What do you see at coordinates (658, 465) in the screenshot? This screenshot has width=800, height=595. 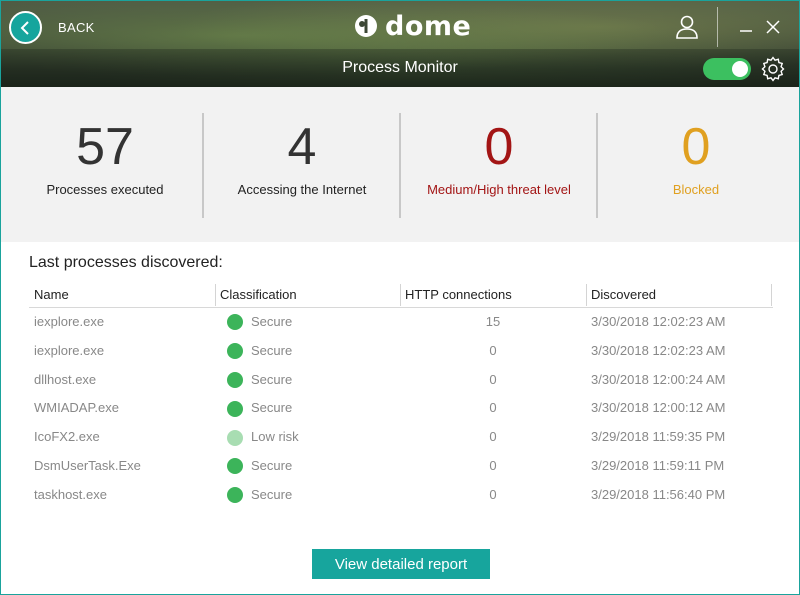 I see `discovered-time: 3/29/2018 11:59:11 PM` at bounding box center [658, 465].